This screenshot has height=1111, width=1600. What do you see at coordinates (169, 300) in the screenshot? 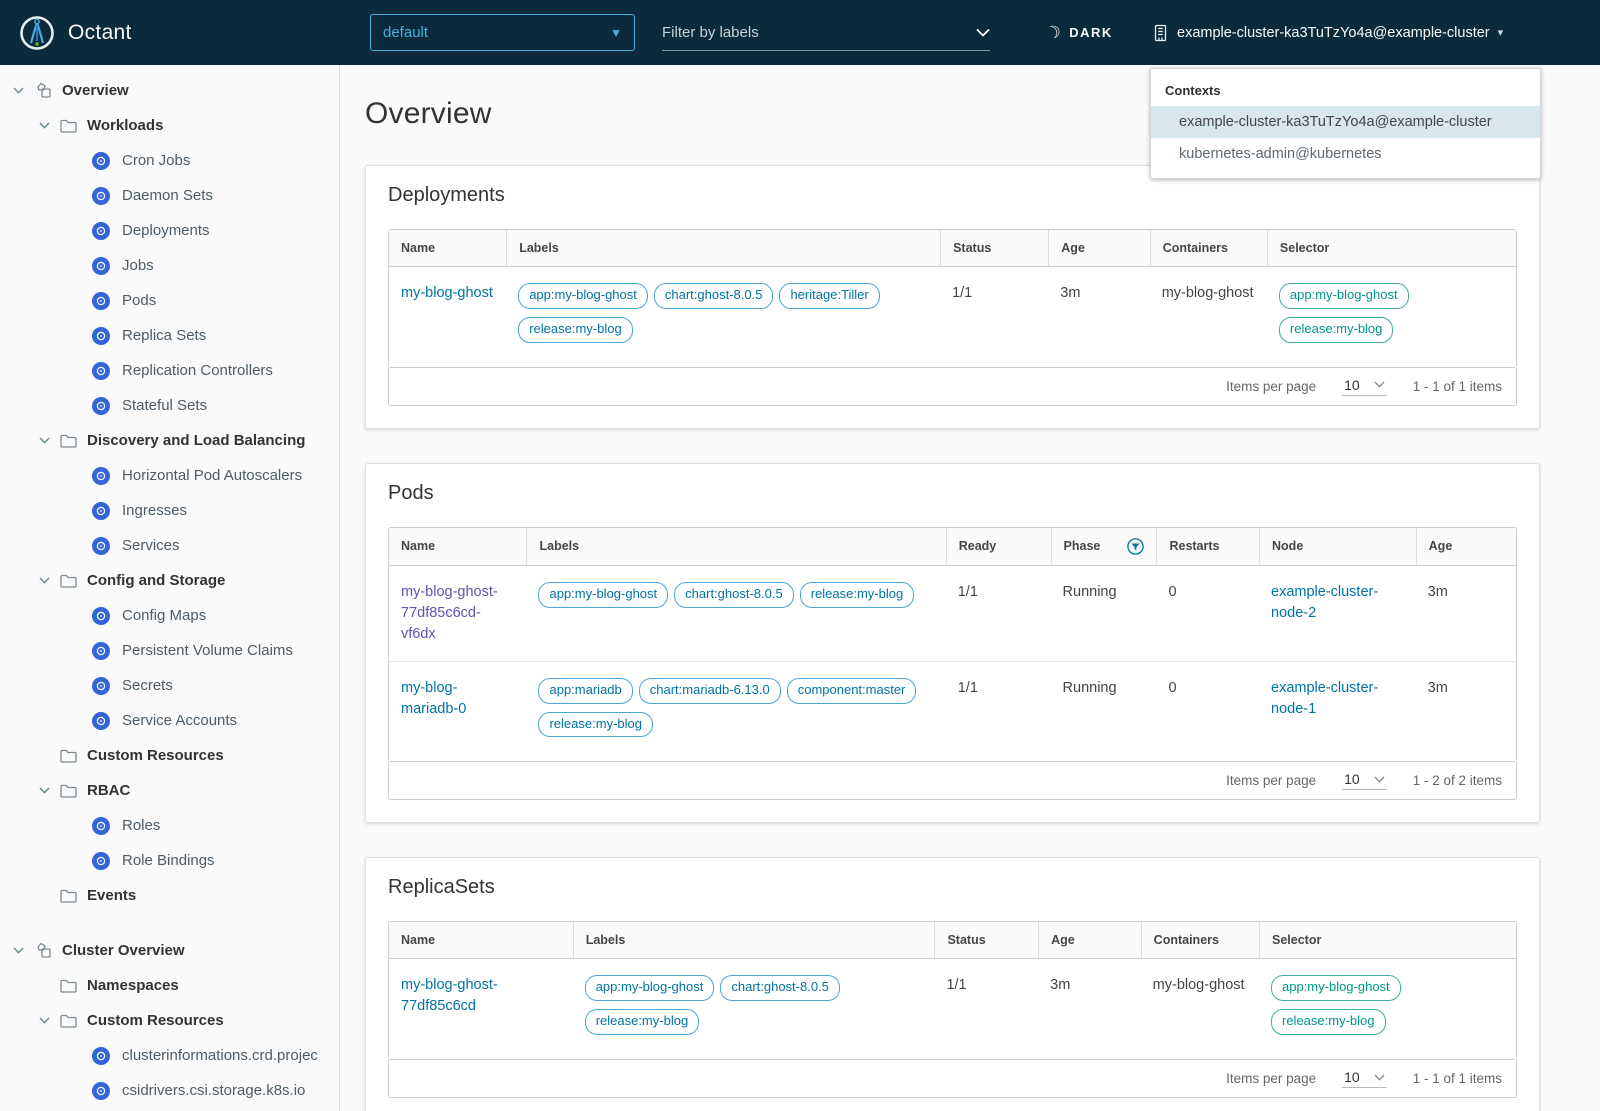
I see `sidebar-item-pods: Pods` at bounding box center [169, 300].